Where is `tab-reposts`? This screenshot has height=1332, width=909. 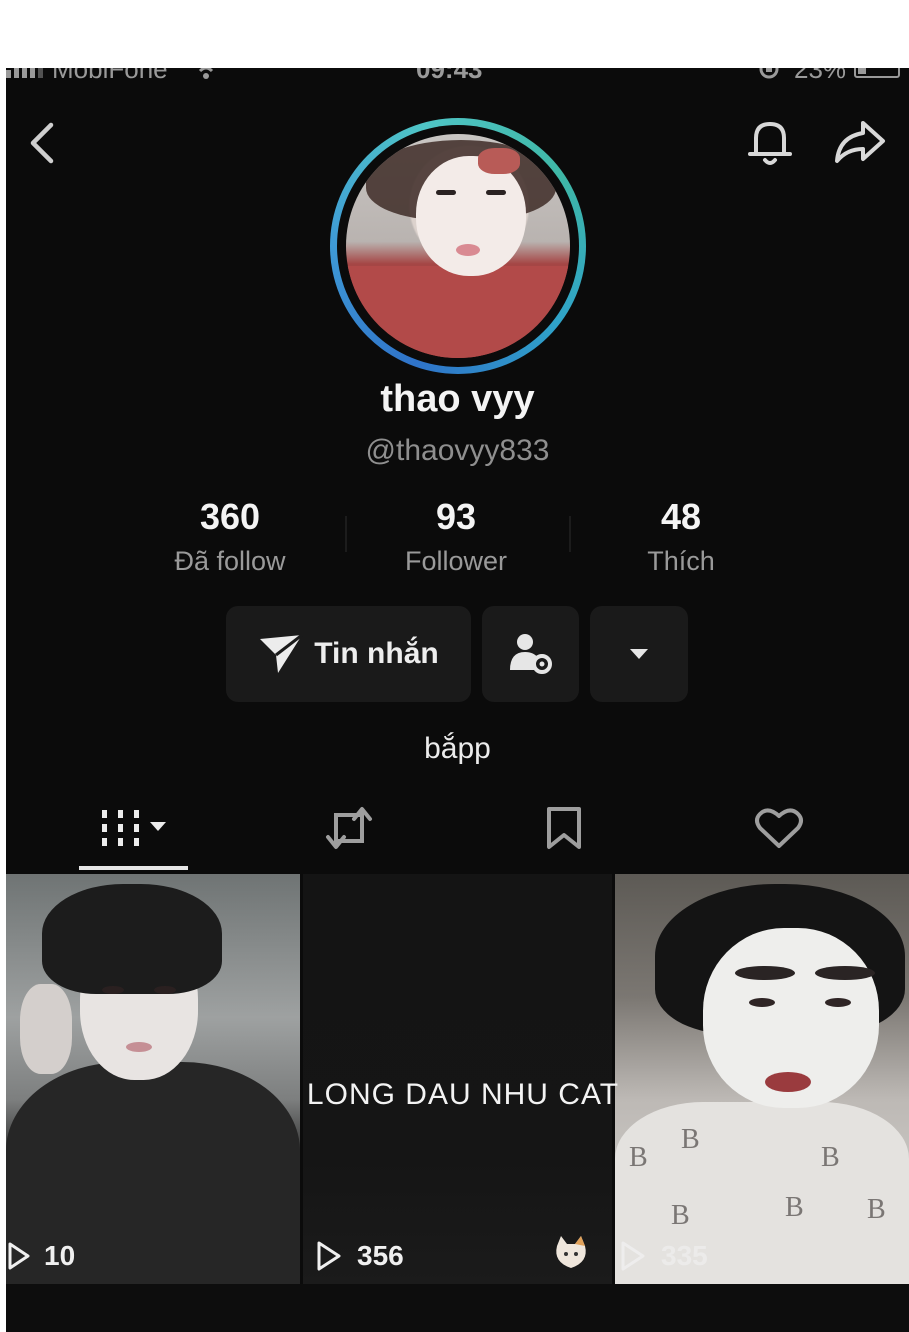
tab-reposts is located at coordinates (349, 828).